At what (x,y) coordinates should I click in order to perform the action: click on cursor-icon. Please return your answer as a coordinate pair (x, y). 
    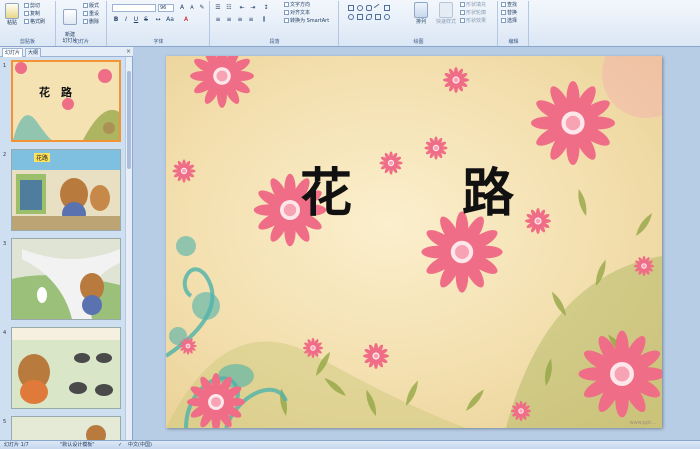
    Looking at the image, I should click on (503, 20).